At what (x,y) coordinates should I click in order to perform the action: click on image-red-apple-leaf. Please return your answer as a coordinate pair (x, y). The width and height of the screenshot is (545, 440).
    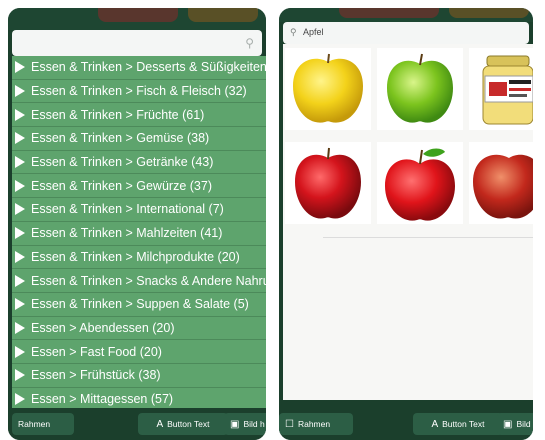
    Looking at the image, I should click on (420, 183).